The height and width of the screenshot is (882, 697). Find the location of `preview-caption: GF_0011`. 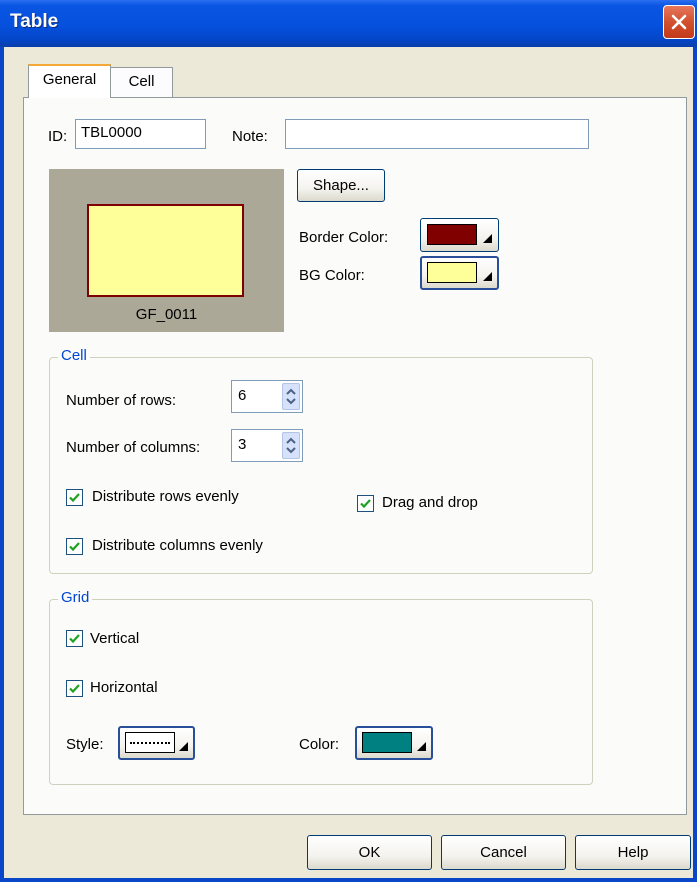

preview-caption: GF_0011 is located at coordinates (166, 314).